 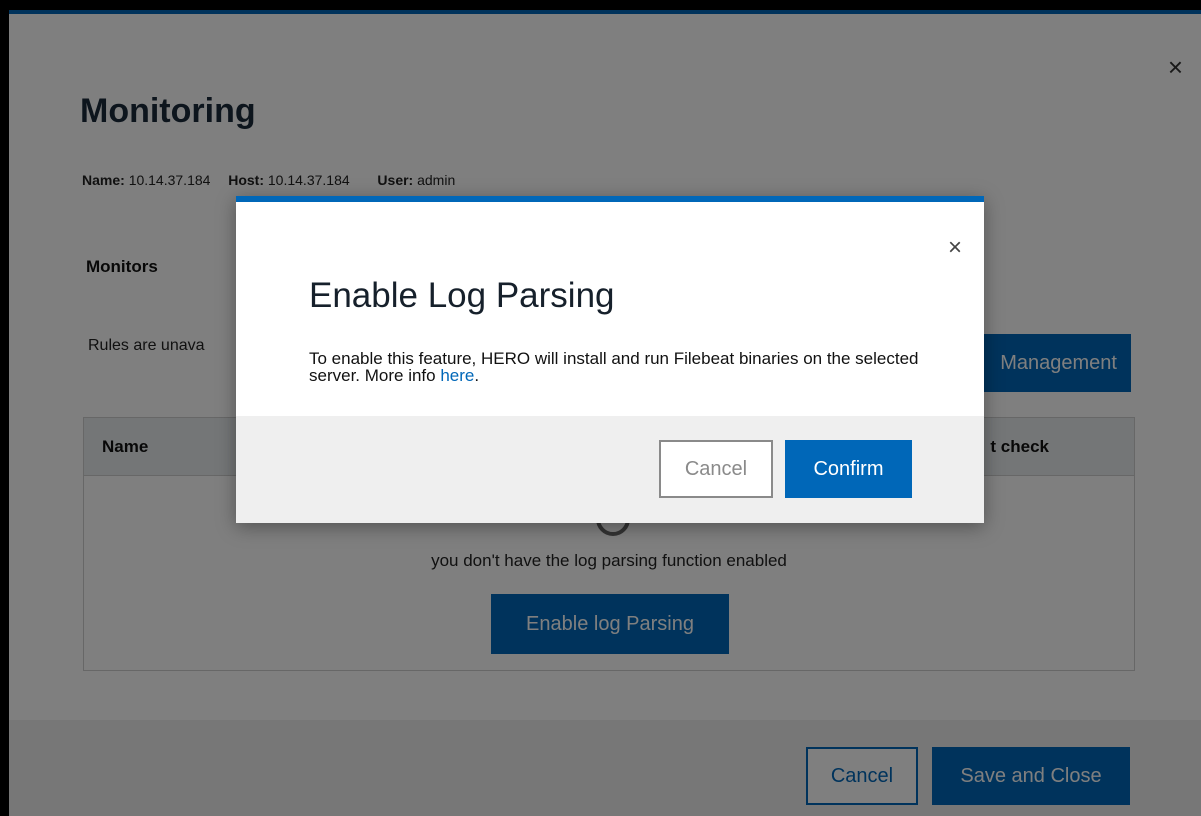 I want to click on dialog-cancel-button: Cancel, so click(x=716, y=469).